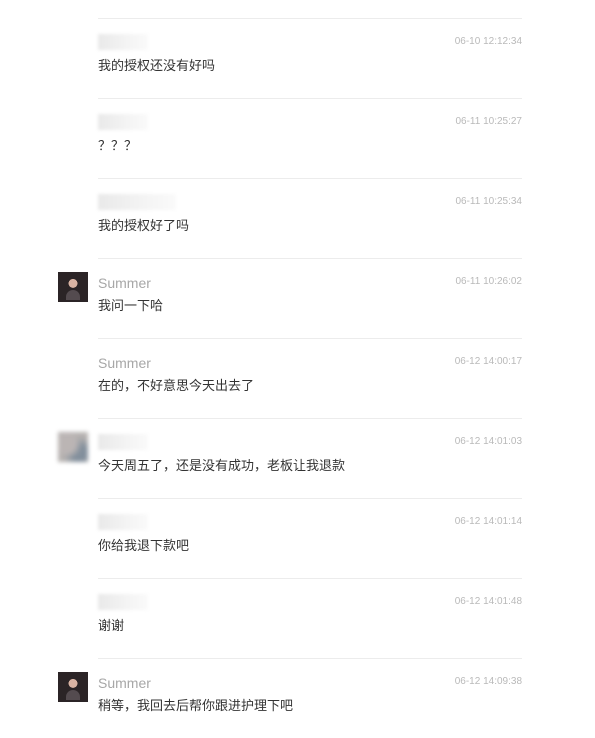 The height and width of the screenshot is (738, 595). Describe the element at coordinates (297, 618) in the screenshot. I see `message-item: 06-12 14:01:48 谢谢` at that location.